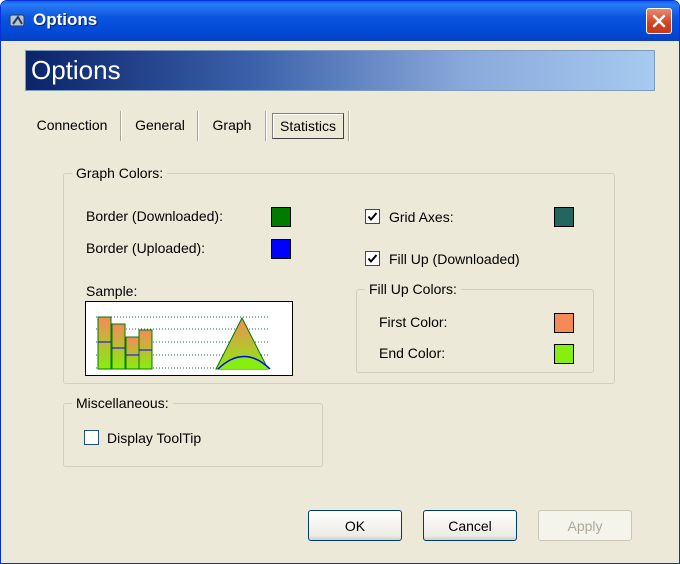 The height and width of the screenshot is (564, 680). What do you see at coordinates (76, 70) in the screenshot?
I see `banner-title: Options` at bounding box center [76, 70].